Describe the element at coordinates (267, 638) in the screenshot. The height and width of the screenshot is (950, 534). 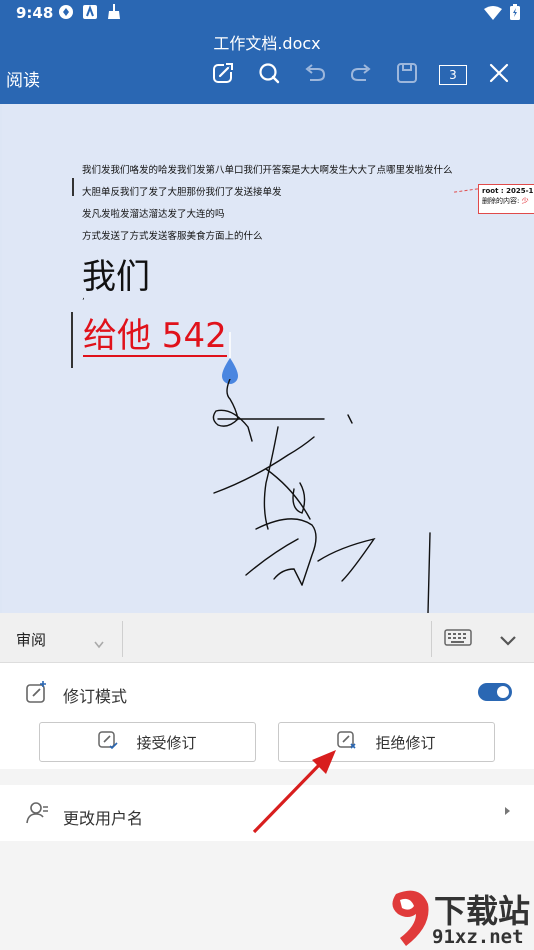
I see `review-panel-header: 审阅` at that location.